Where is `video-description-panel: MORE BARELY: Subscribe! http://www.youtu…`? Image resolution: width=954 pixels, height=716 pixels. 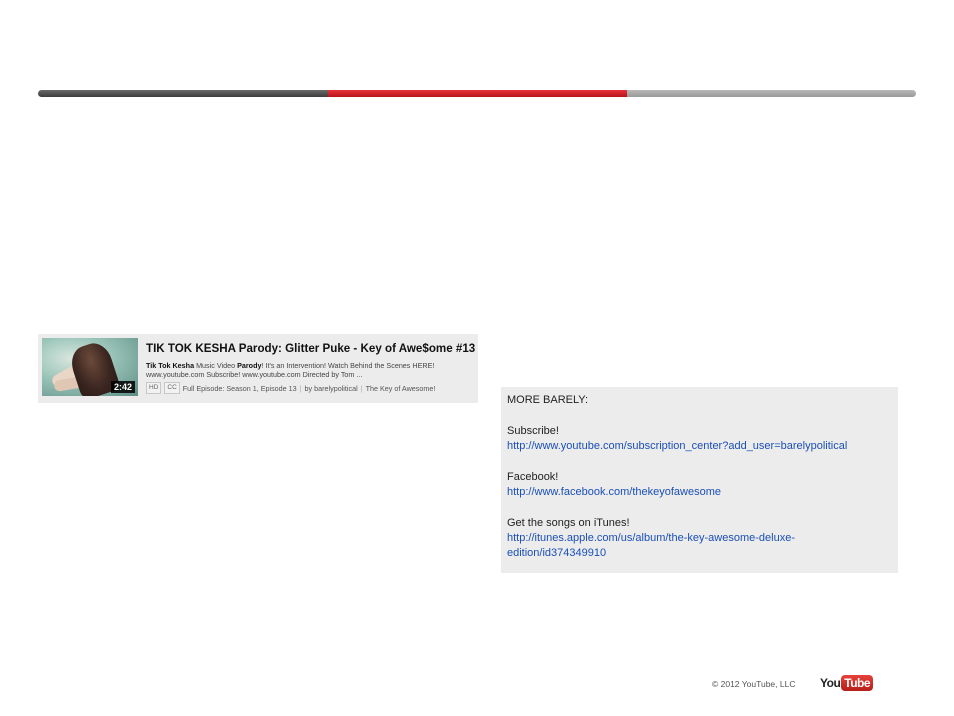
video-description-panel: MORE BARELY: Subscribe! http://www.youtu… is located at coordinates (699, 480).